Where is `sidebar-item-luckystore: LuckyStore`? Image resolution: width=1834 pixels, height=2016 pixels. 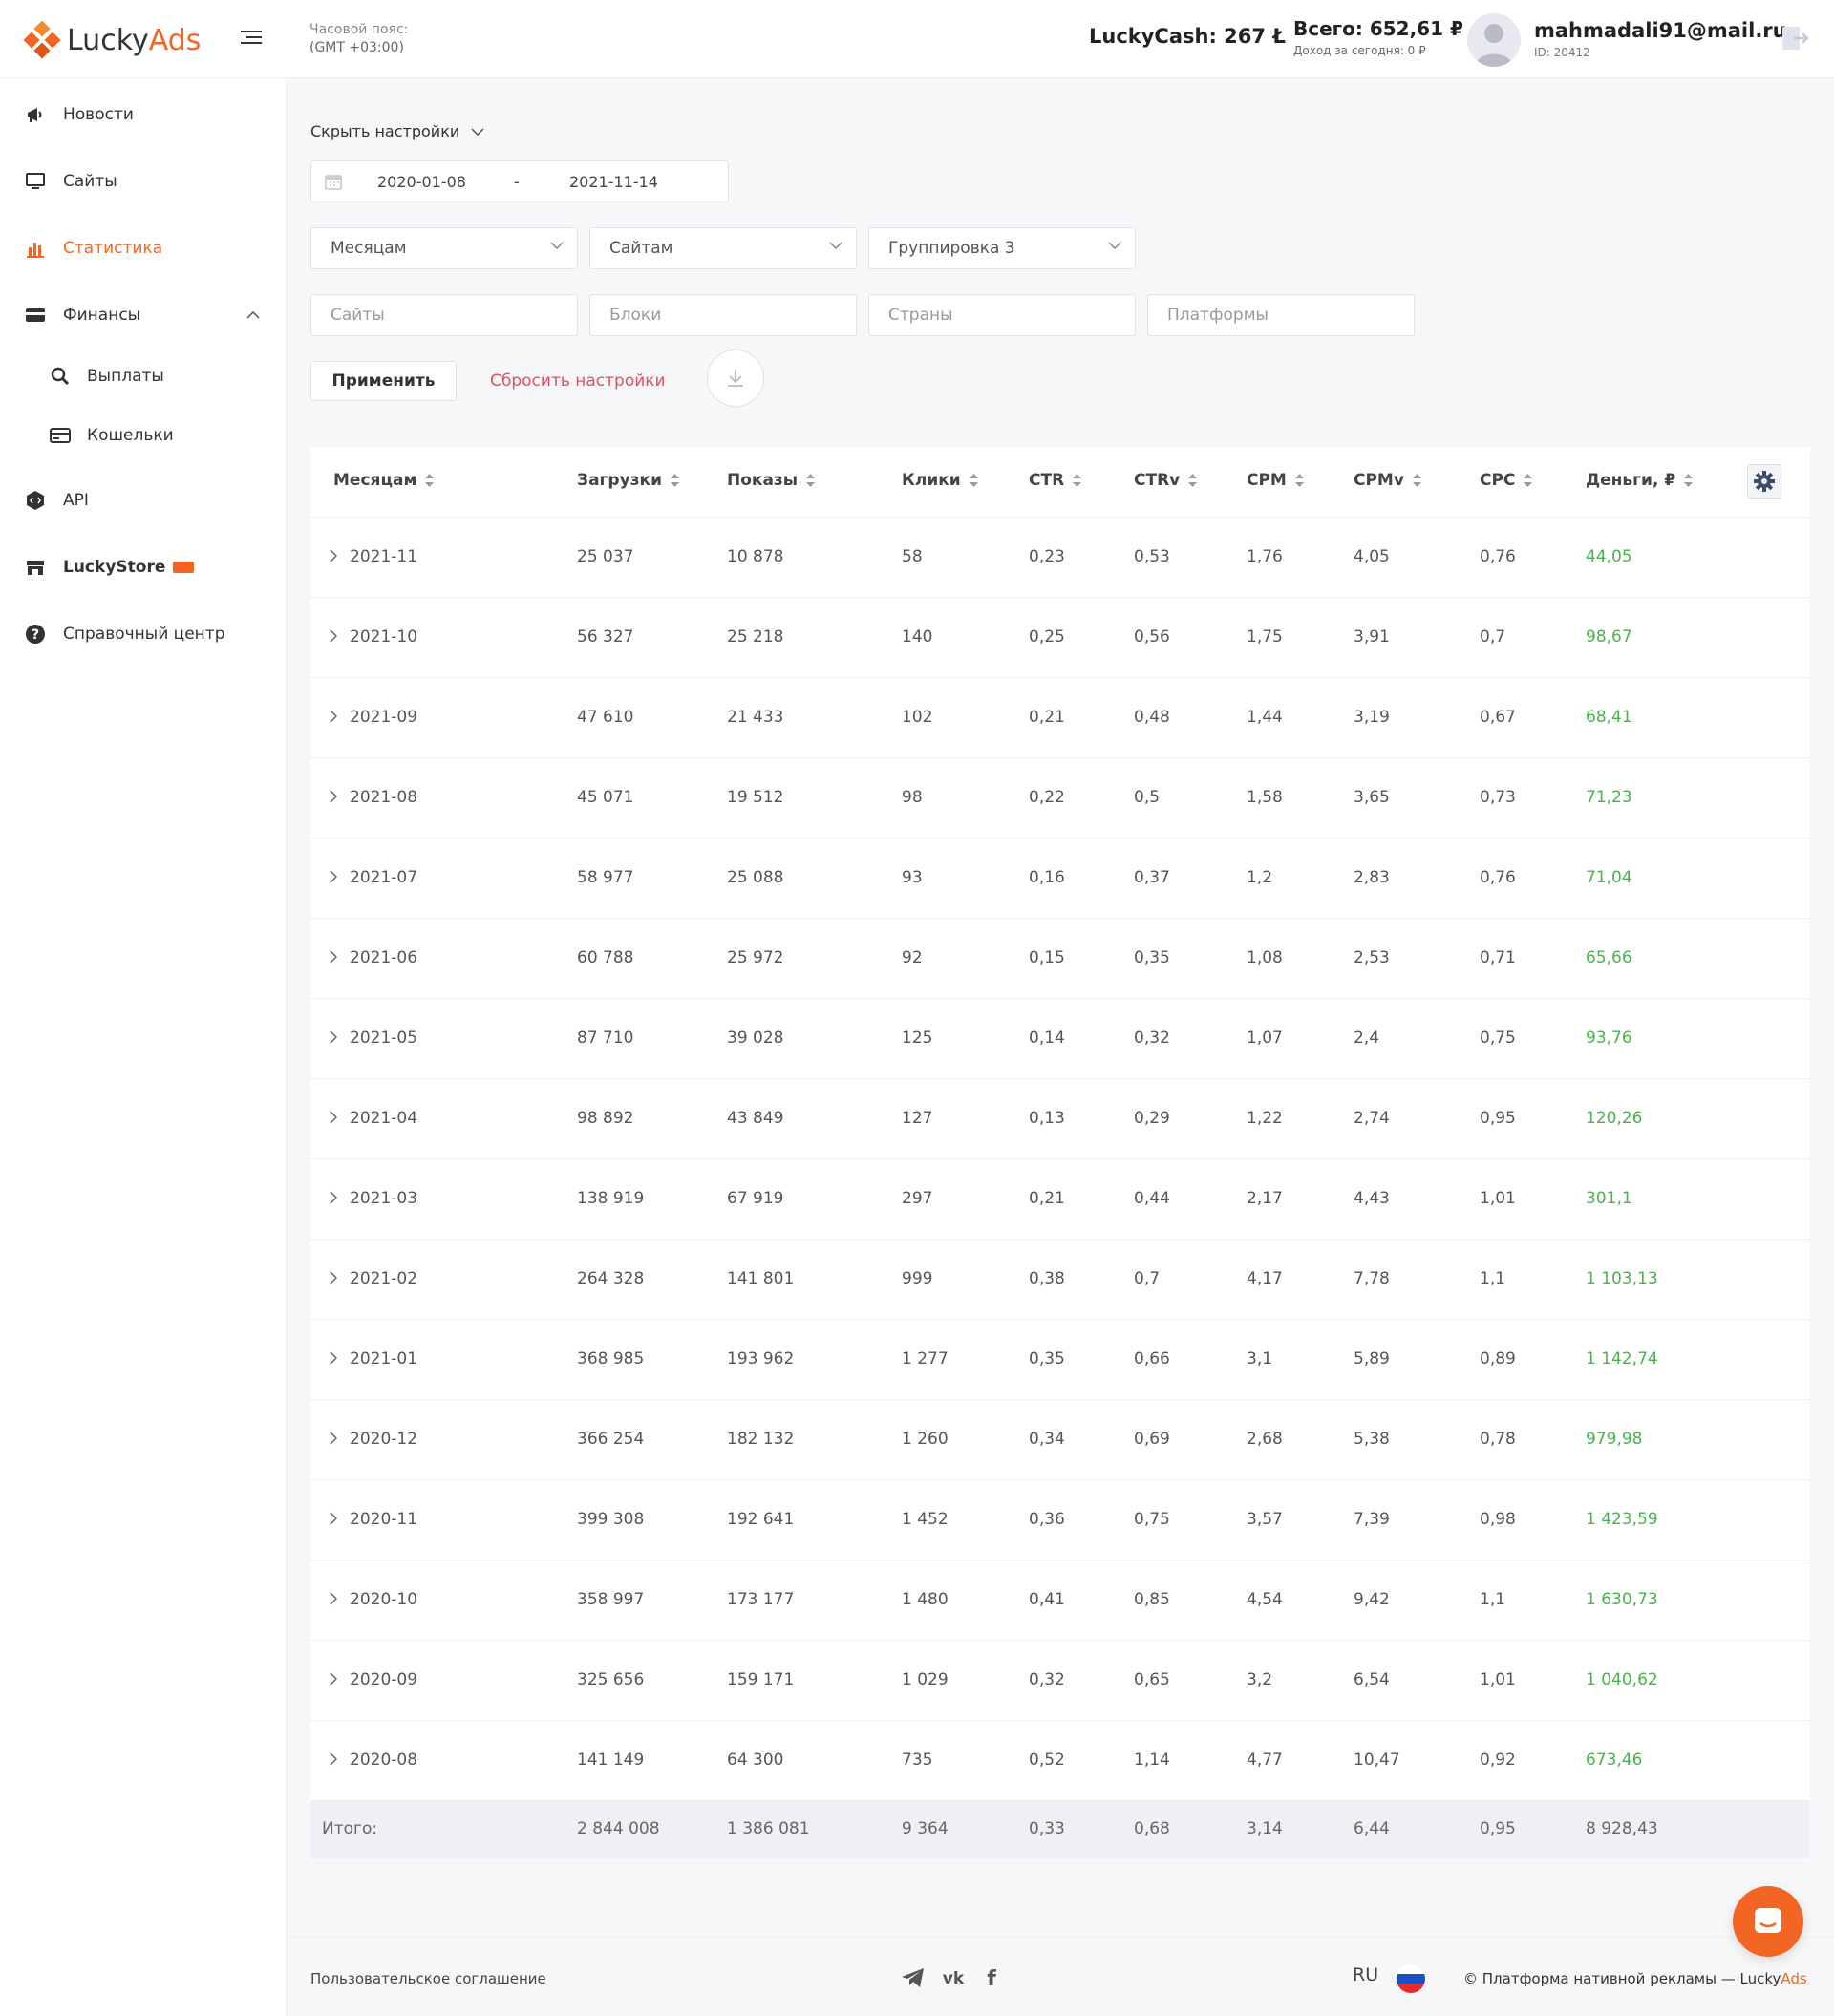
sidebar-item-luckystore: LuckyStore is located at coordinates (143, 567).